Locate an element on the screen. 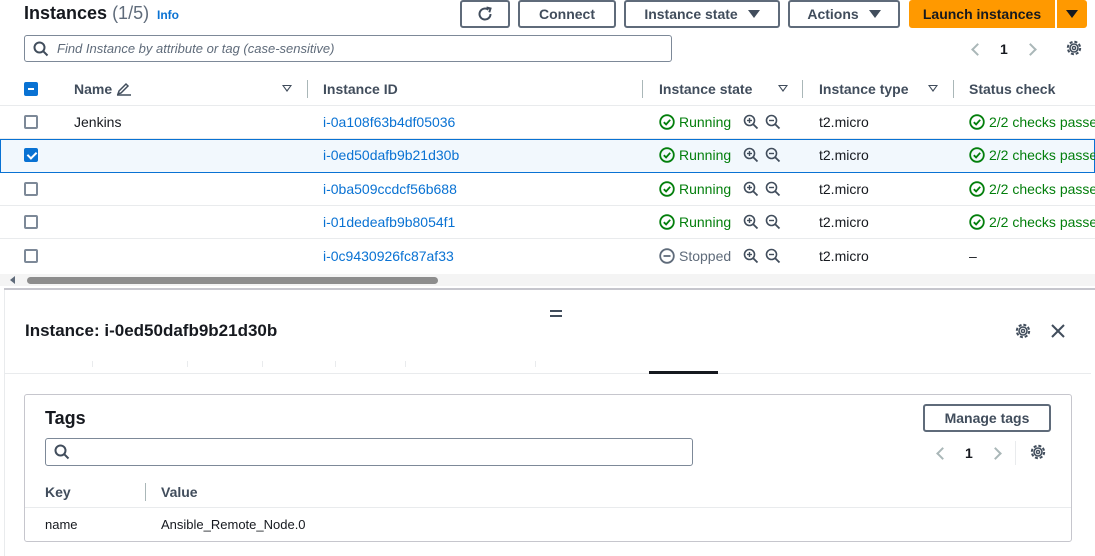 Image resolution: width=1095 pixels, height=556 pixels. edit-icon is located at coordinates (124, 89).